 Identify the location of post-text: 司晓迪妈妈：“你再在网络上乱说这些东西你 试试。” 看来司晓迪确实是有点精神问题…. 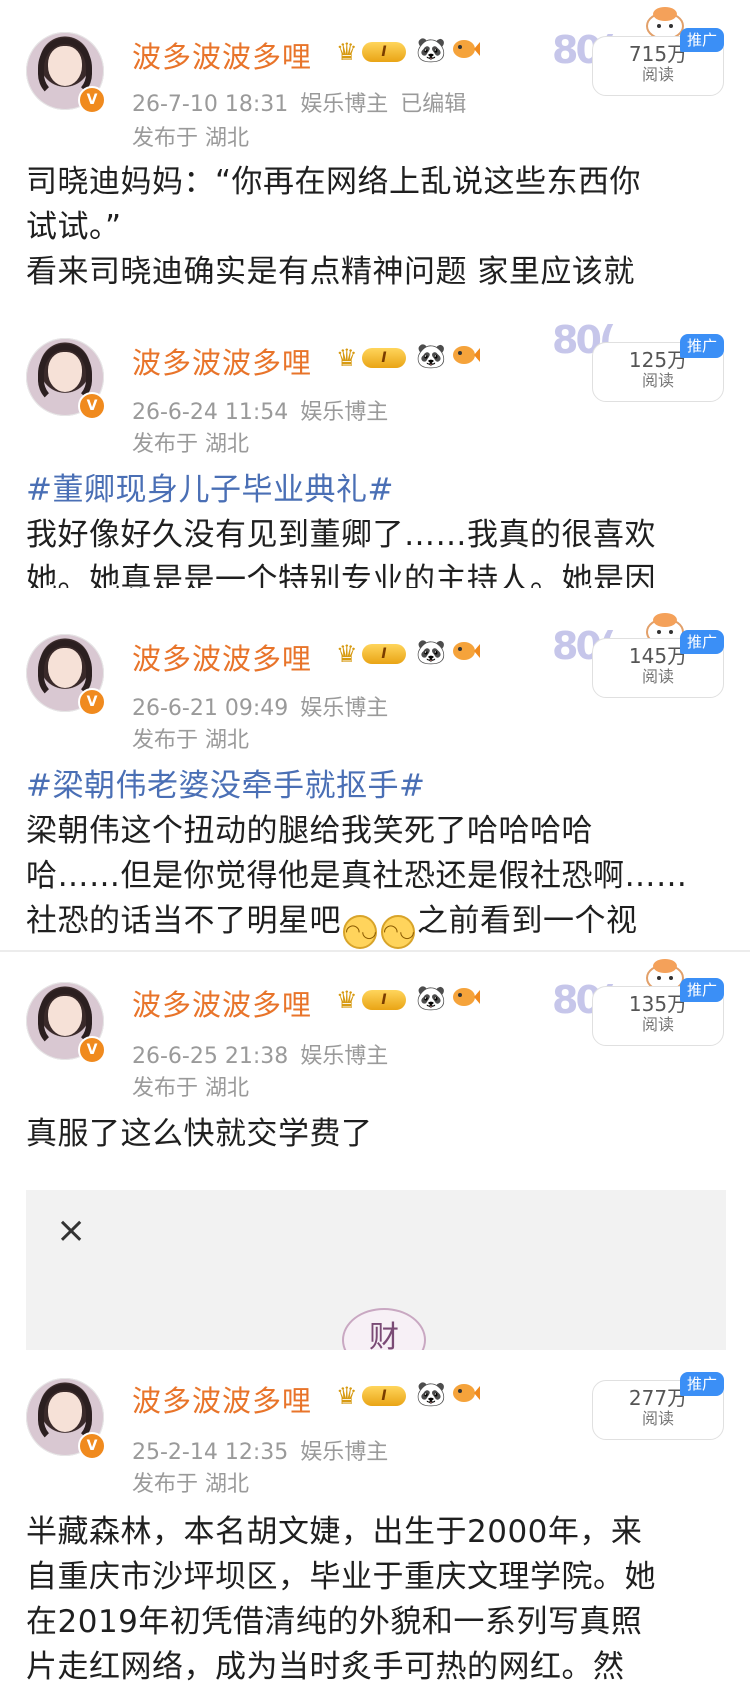
(376, 227).